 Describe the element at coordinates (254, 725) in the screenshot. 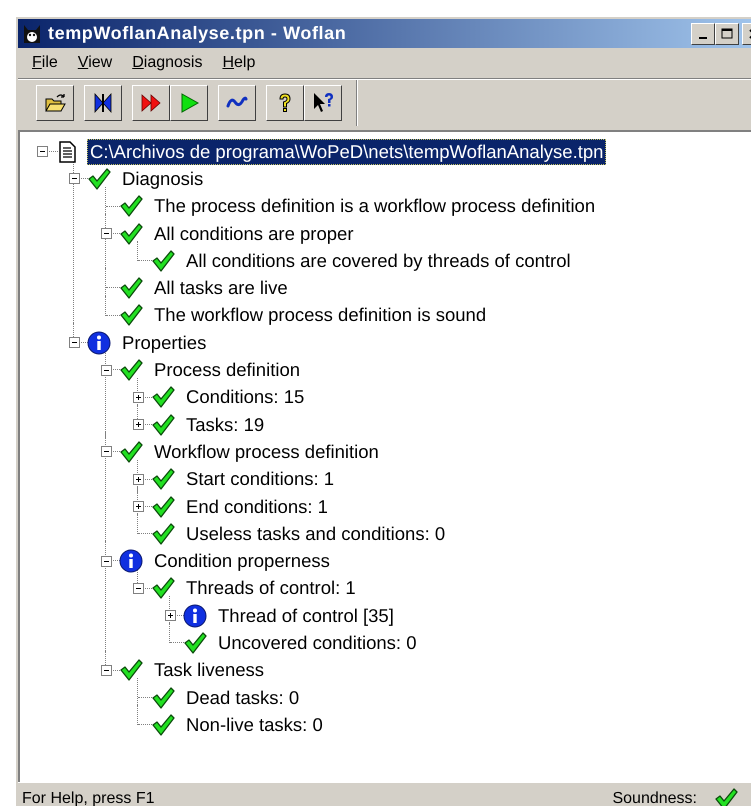

I see `tree-item: Non-live tasks: 0` at that location.